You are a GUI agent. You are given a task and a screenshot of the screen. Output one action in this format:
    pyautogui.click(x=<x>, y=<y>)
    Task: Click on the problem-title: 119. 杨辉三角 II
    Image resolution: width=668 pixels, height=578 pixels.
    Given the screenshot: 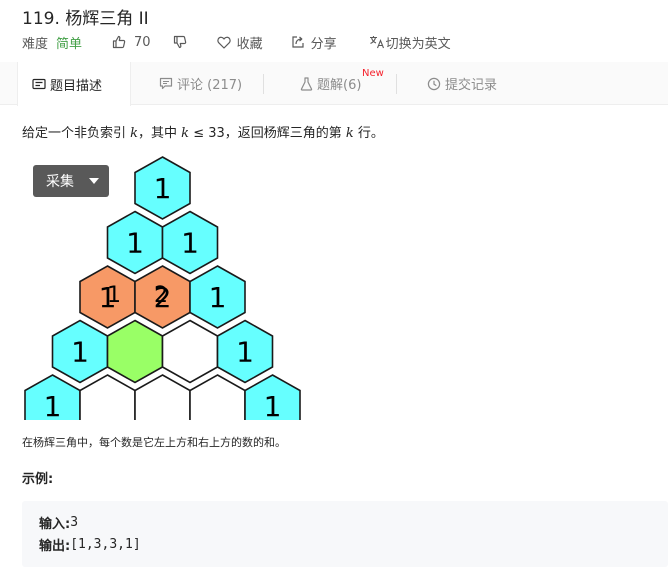 What is the action you would take?
    pyautogui.click(x=85, y=19)
    